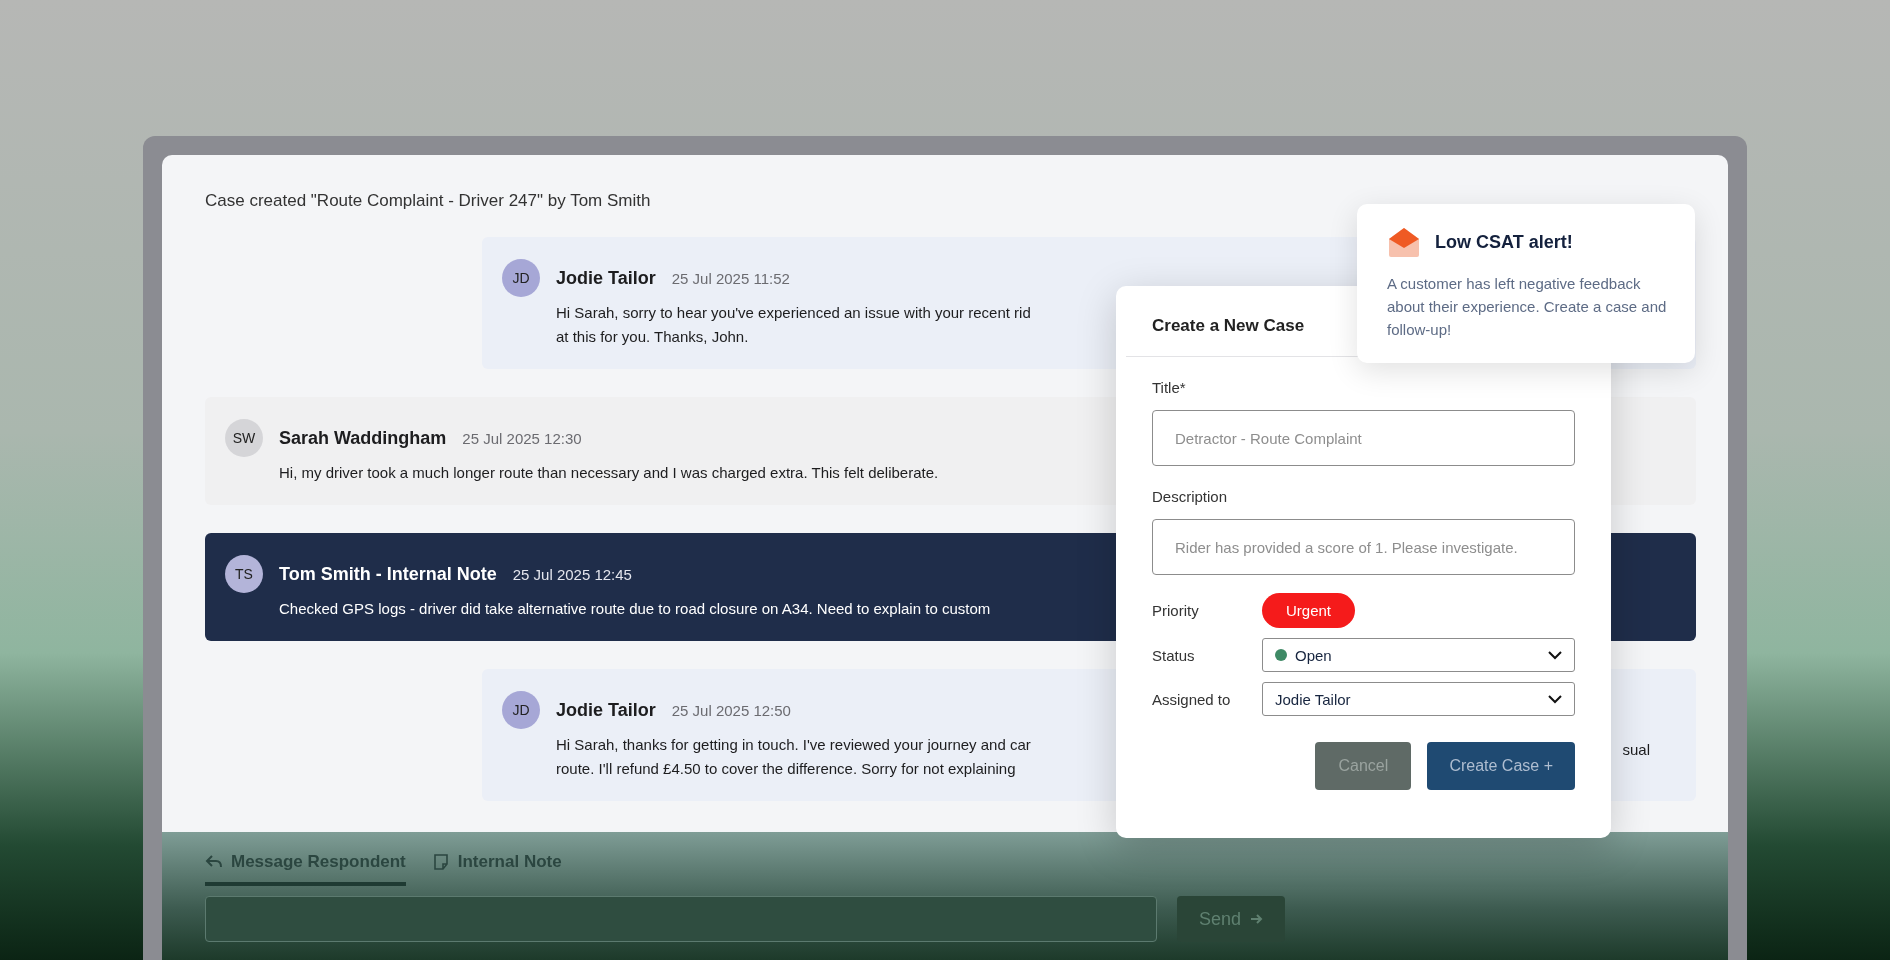 This screenshot has width=1890, height=960. Describe the element at coordinates (1169, 387) in the screenshot. I see `field-label: Title*` at that location.